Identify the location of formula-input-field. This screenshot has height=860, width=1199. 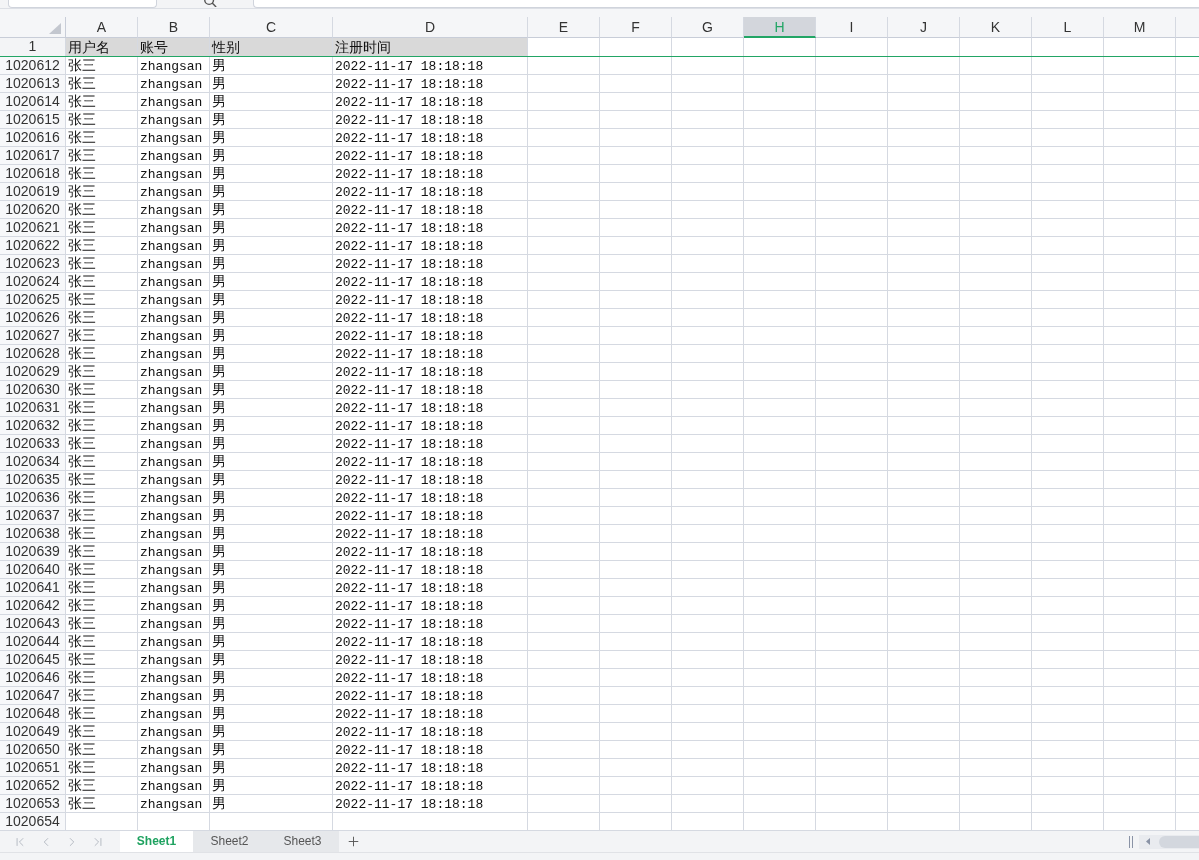
(726, 4).